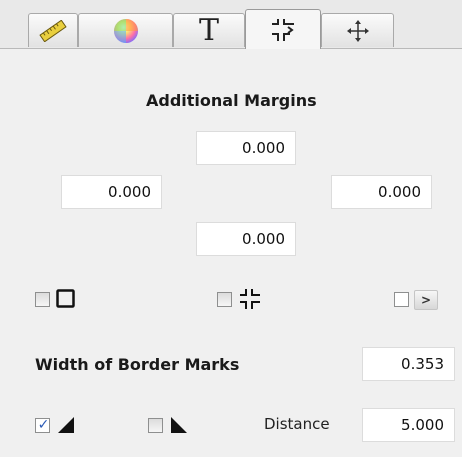 The height and width of the screenshot is (457, 462). I want to click on text-icon: T, so click(208, 30).